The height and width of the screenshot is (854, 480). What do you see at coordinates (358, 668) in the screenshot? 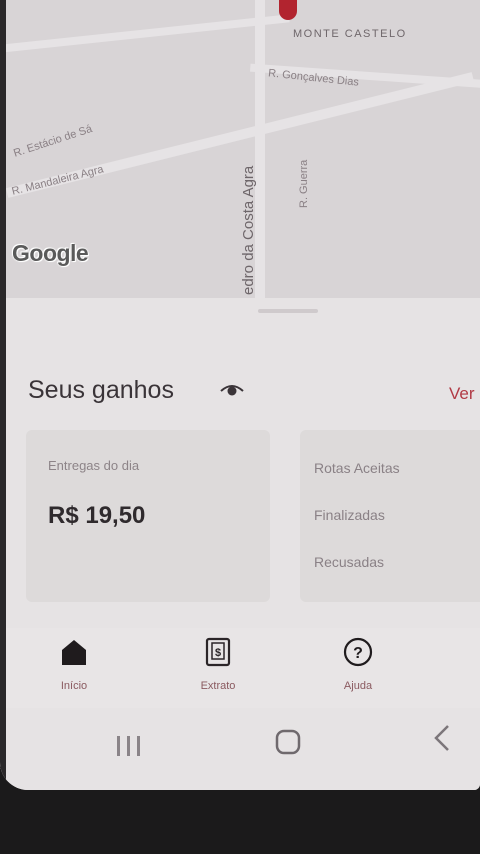
I see `nav-item-help: ? Ajuda` at bounding box center [358, 668].